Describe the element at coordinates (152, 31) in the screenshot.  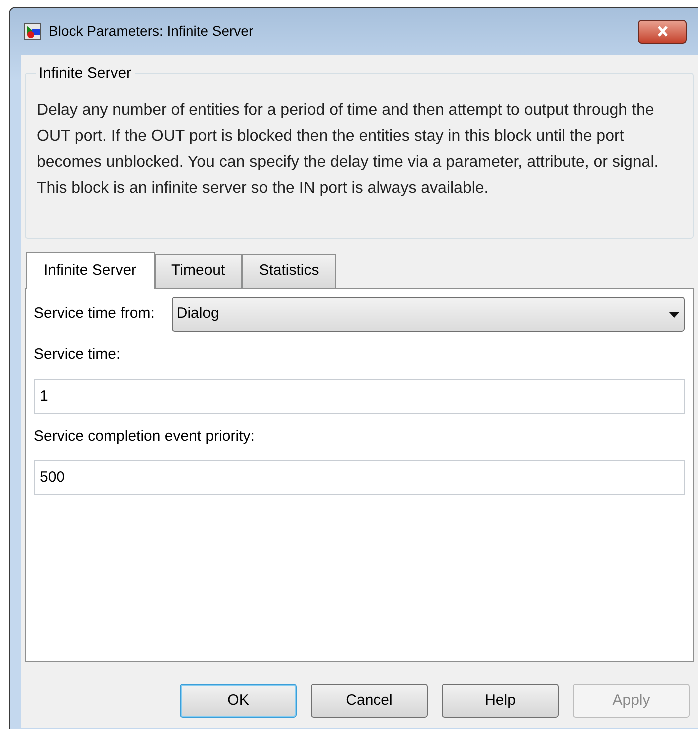
I see `window-title: Block Parameters: Infinite Server` at that location.